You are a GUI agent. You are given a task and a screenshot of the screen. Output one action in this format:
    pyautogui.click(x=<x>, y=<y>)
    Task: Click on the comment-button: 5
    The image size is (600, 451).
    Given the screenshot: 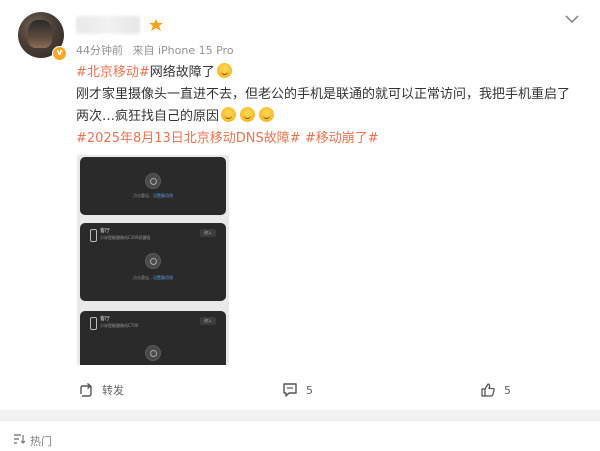 What is the action you would take?
    pyautogui.click(x=297, y=390)
    